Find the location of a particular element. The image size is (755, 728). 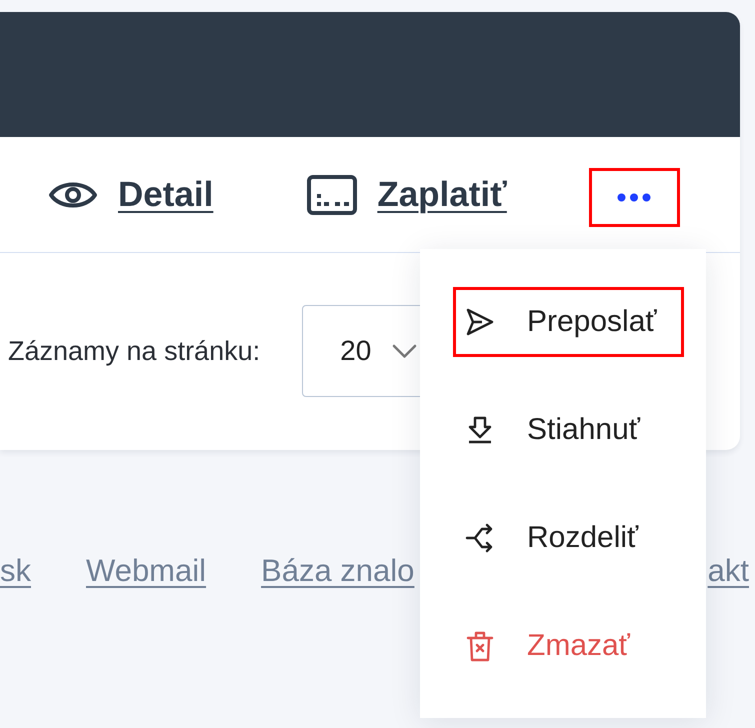

menu-item: Zmazať is located at coordinates (568, 646).